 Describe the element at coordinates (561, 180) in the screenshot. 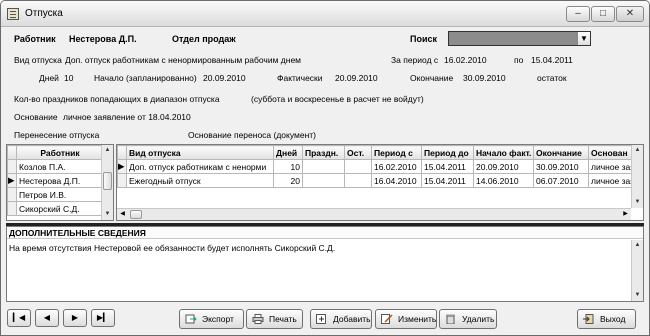

I see `table-cell: 06.07.2010` at that location.